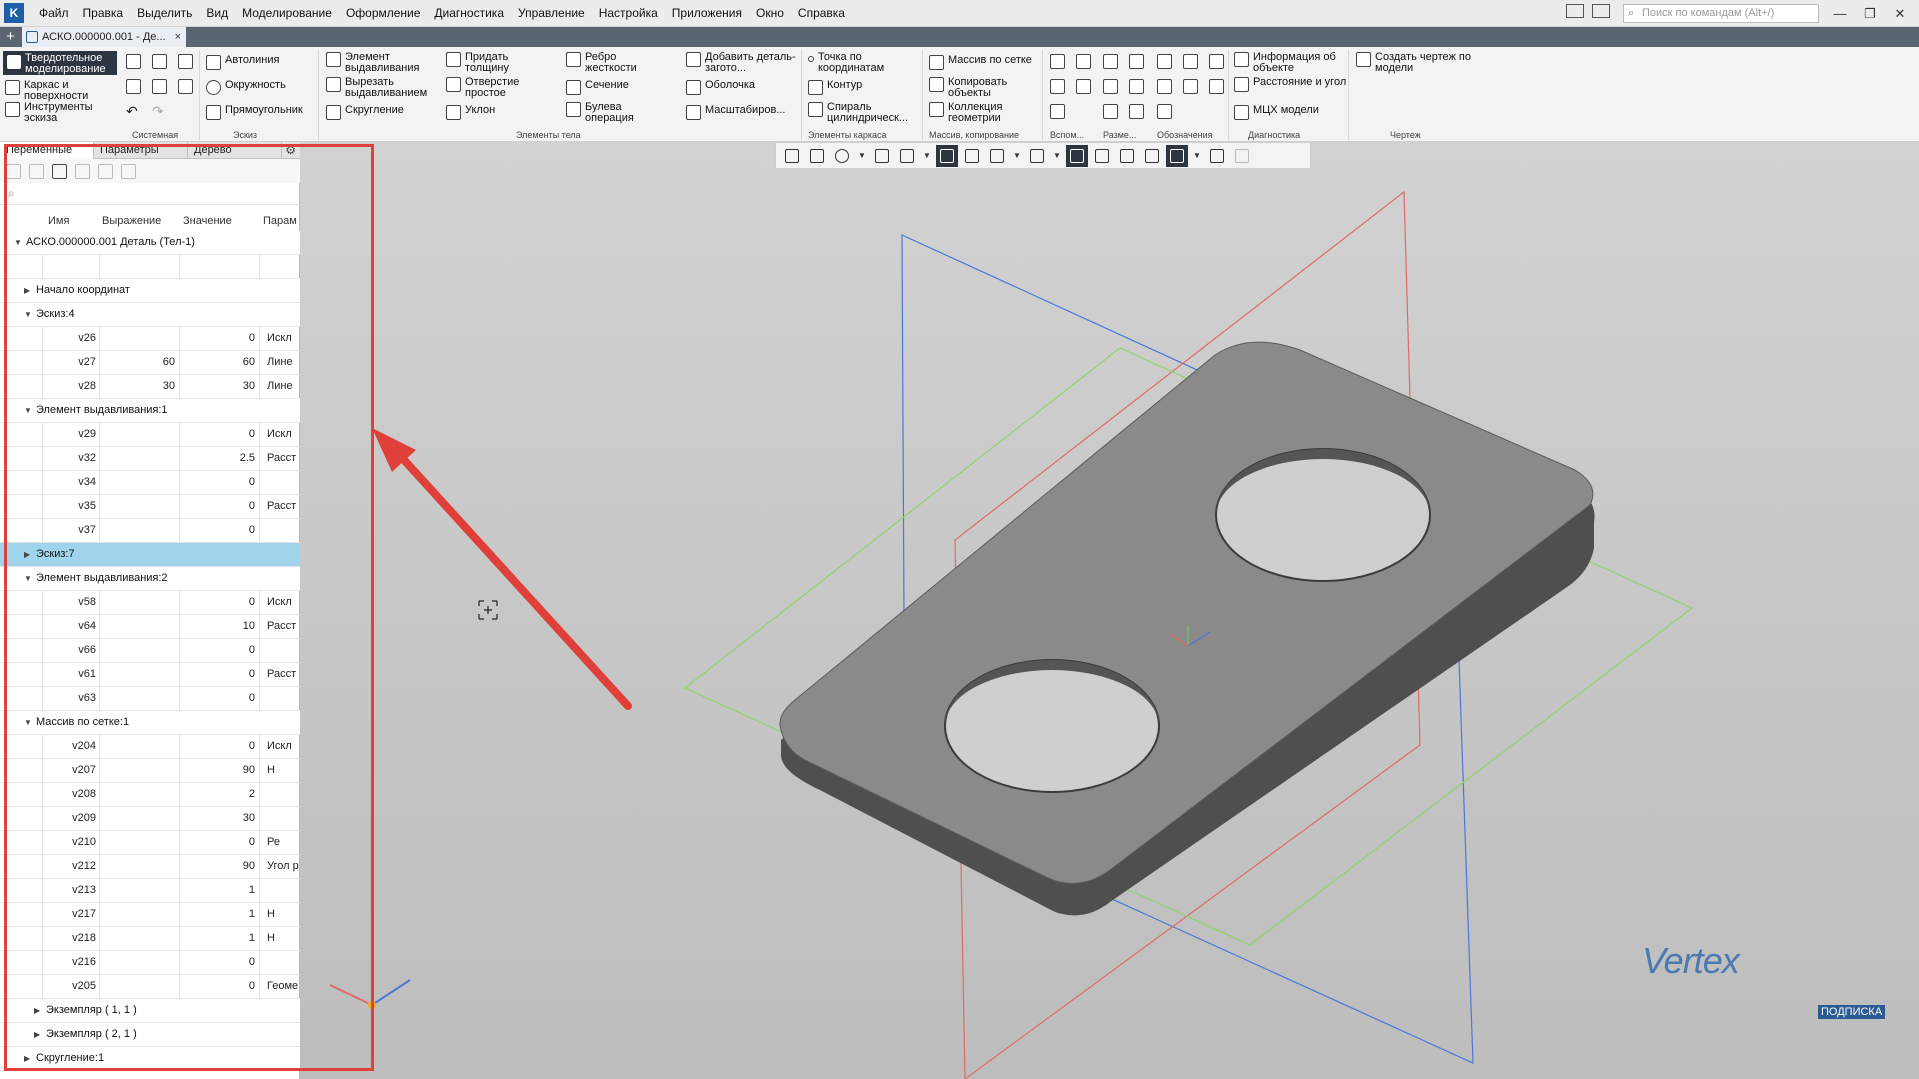  What do you see at coordinates (71, 698) in the screenshot?
I see `var-name-cell: v63` at bounding box center [71, 698].